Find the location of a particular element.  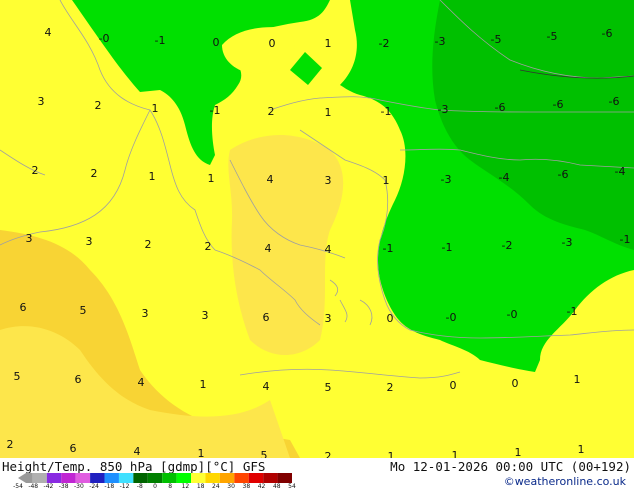

colorbar-tick-label: 42 is located at coordinates (261, 486).